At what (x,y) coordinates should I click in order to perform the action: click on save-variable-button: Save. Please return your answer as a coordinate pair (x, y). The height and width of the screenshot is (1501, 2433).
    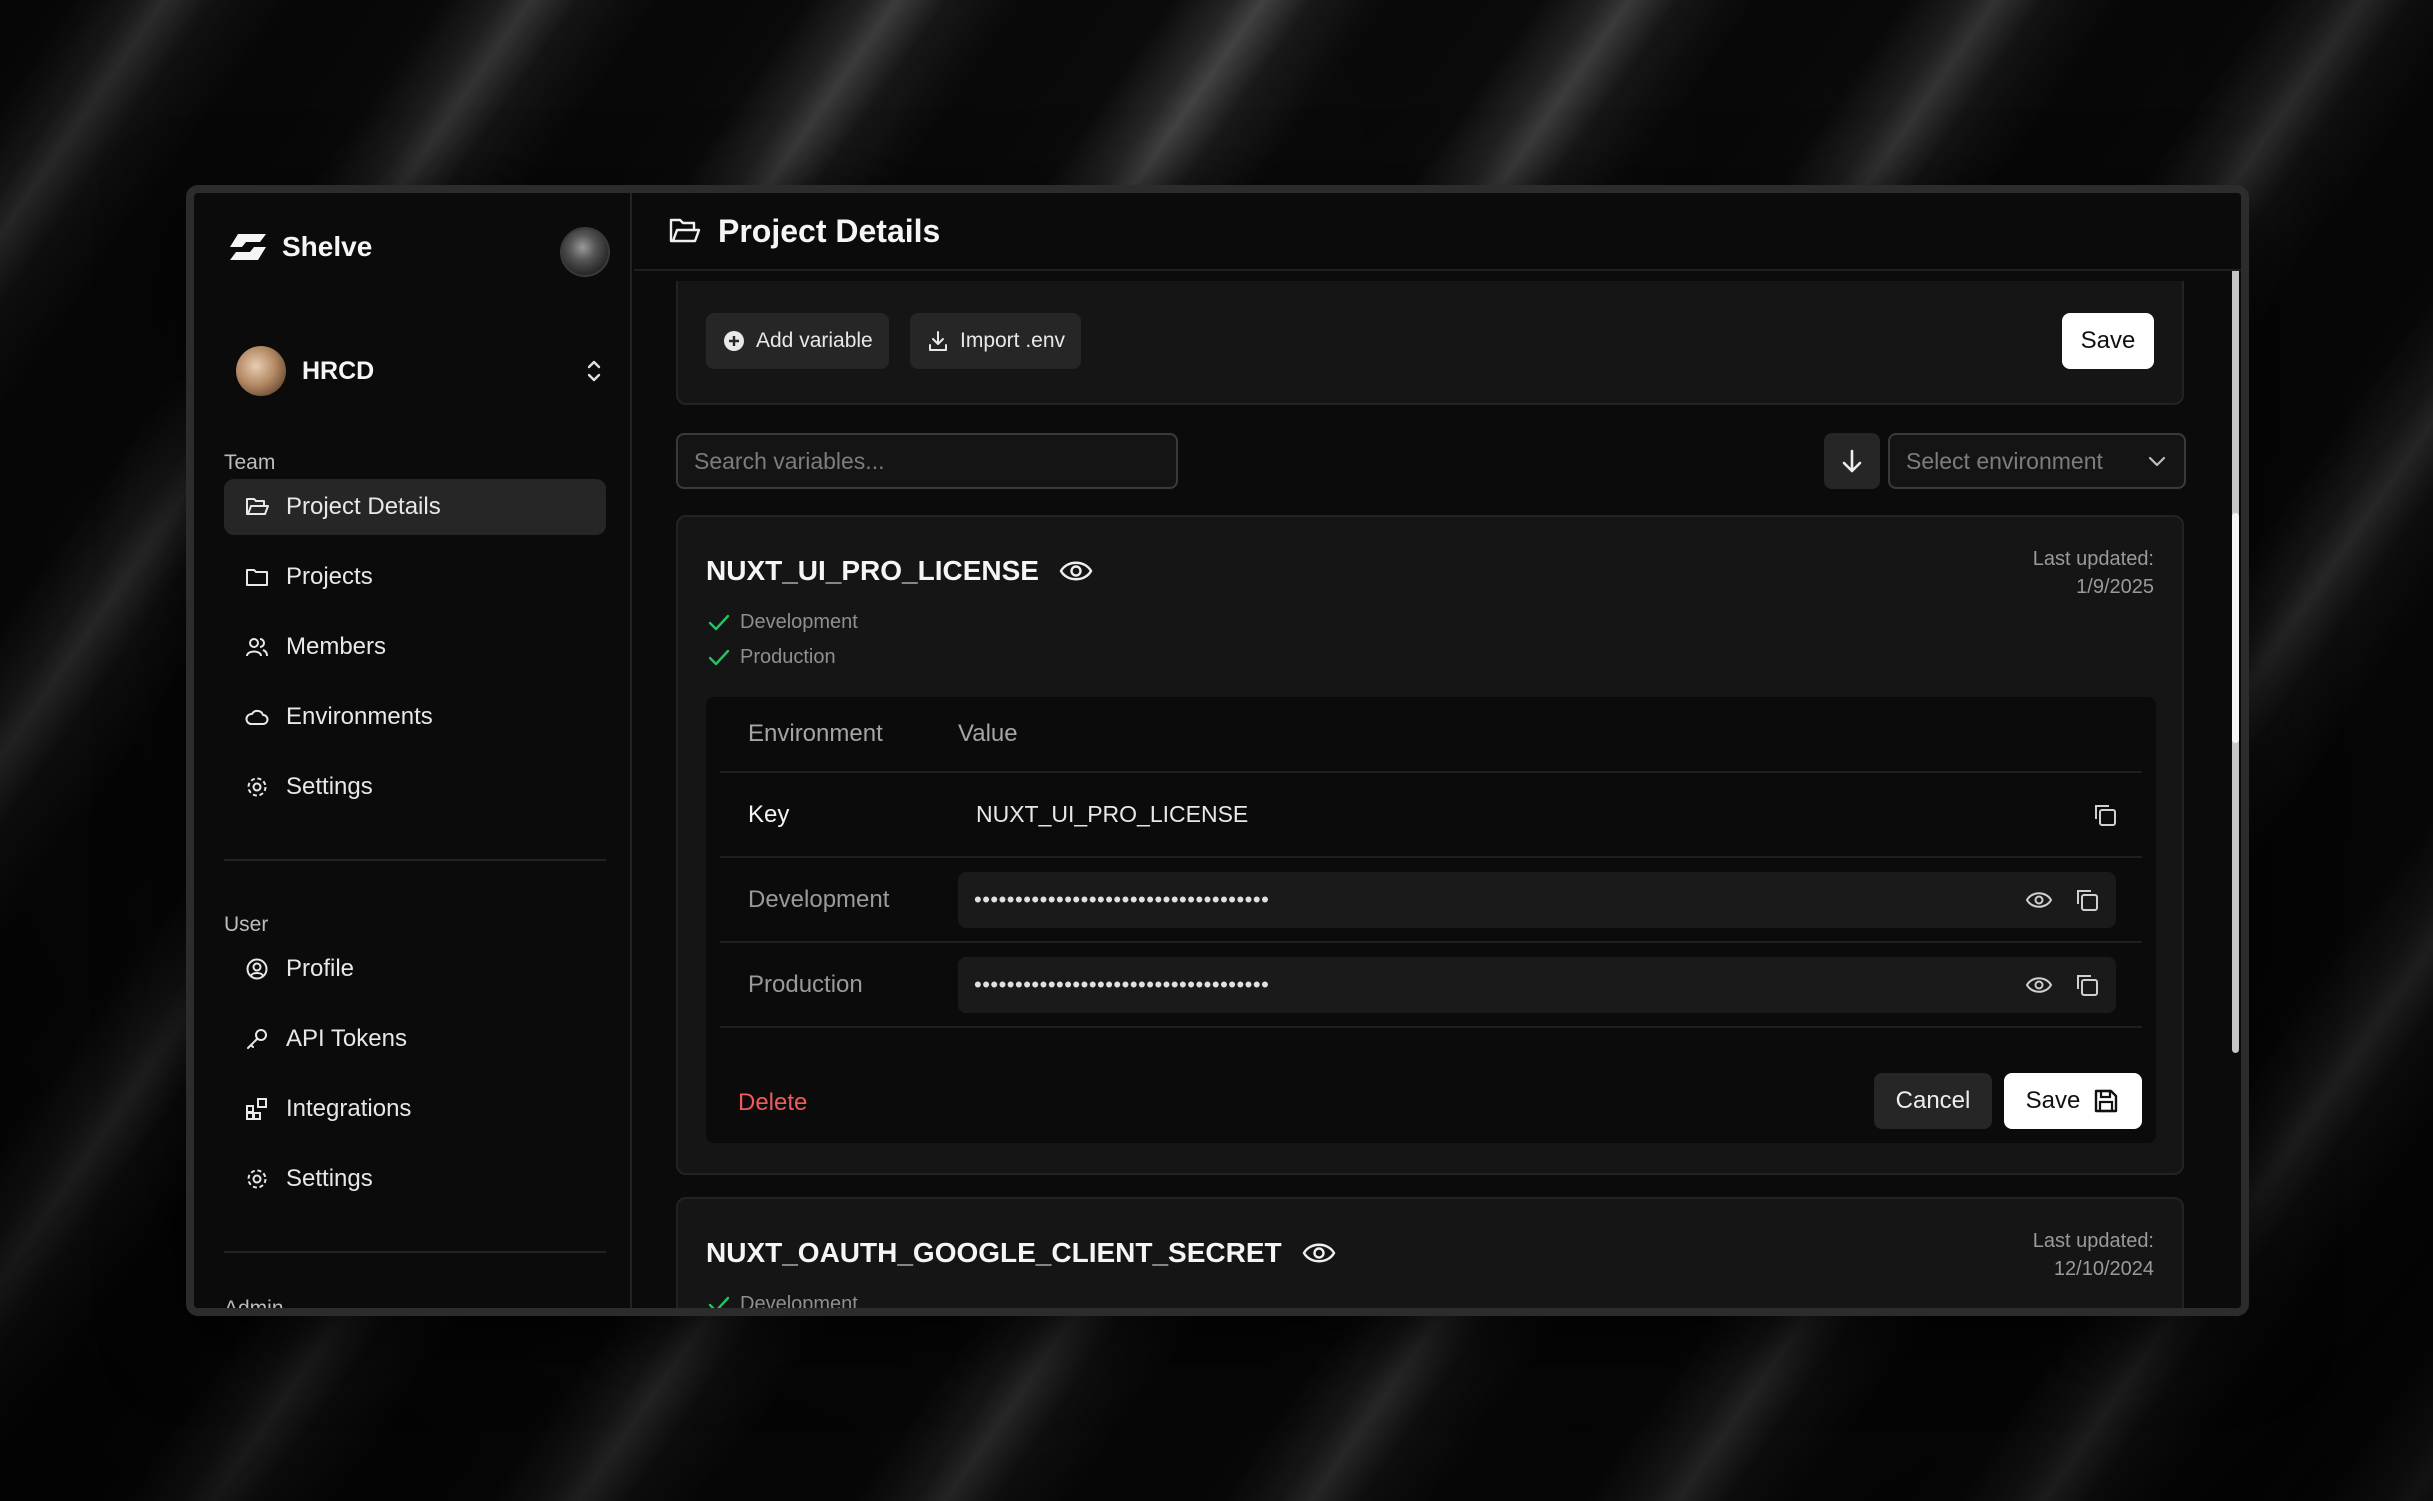
    Looking at the image, I should click on (2073, 1101).